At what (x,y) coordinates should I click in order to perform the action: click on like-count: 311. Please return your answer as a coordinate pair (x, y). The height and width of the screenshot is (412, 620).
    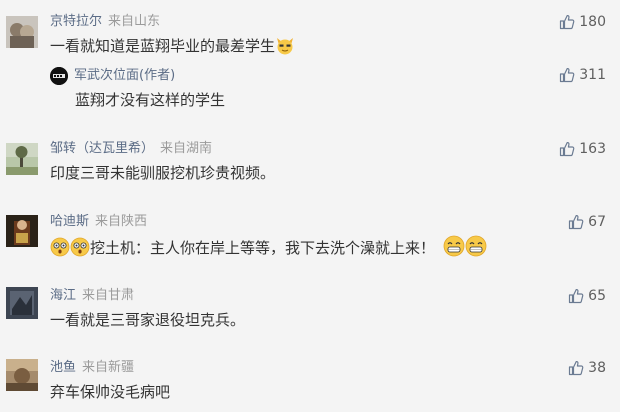
    Looking at the image, I should click on (592, 75).